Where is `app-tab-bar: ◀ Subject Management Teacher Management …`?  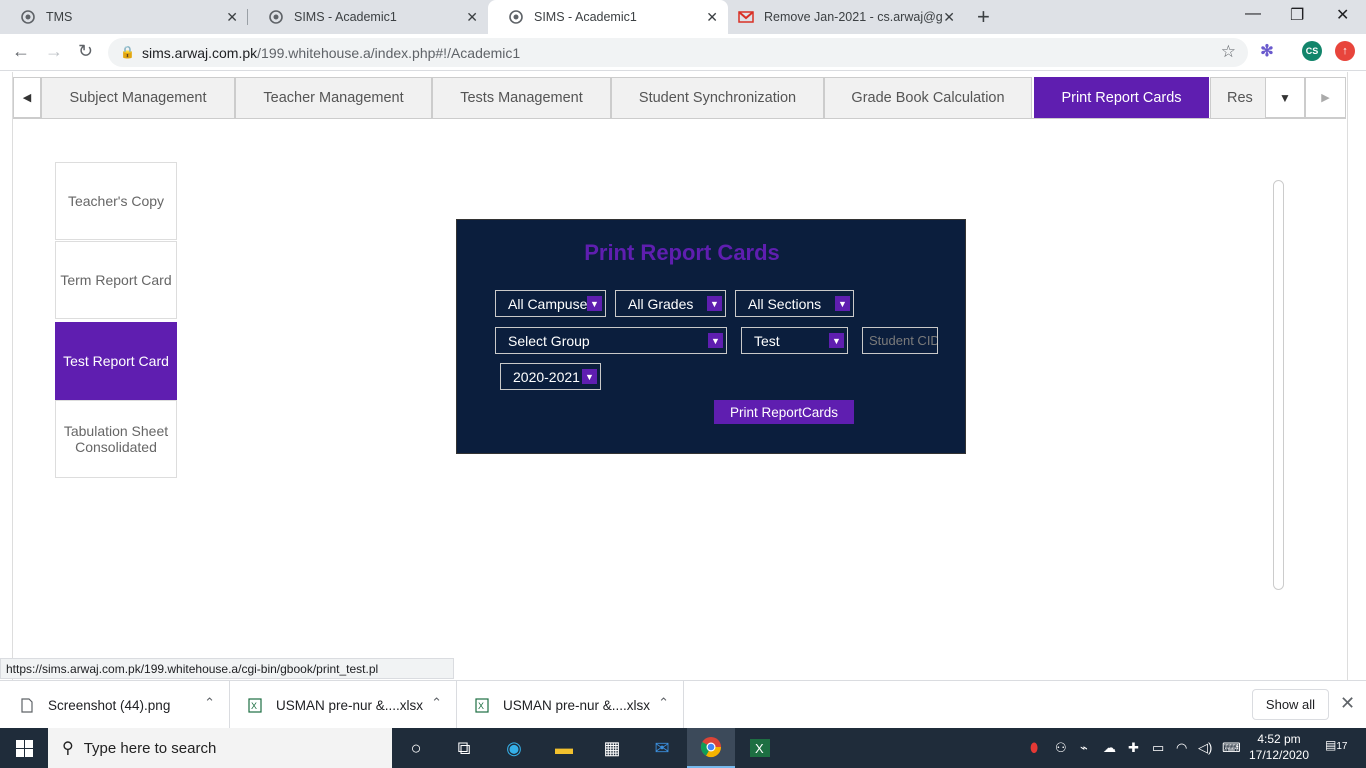
app-tab-bar: ◀ Subject Management Teacher Management … is located at coordinates (679, 98).